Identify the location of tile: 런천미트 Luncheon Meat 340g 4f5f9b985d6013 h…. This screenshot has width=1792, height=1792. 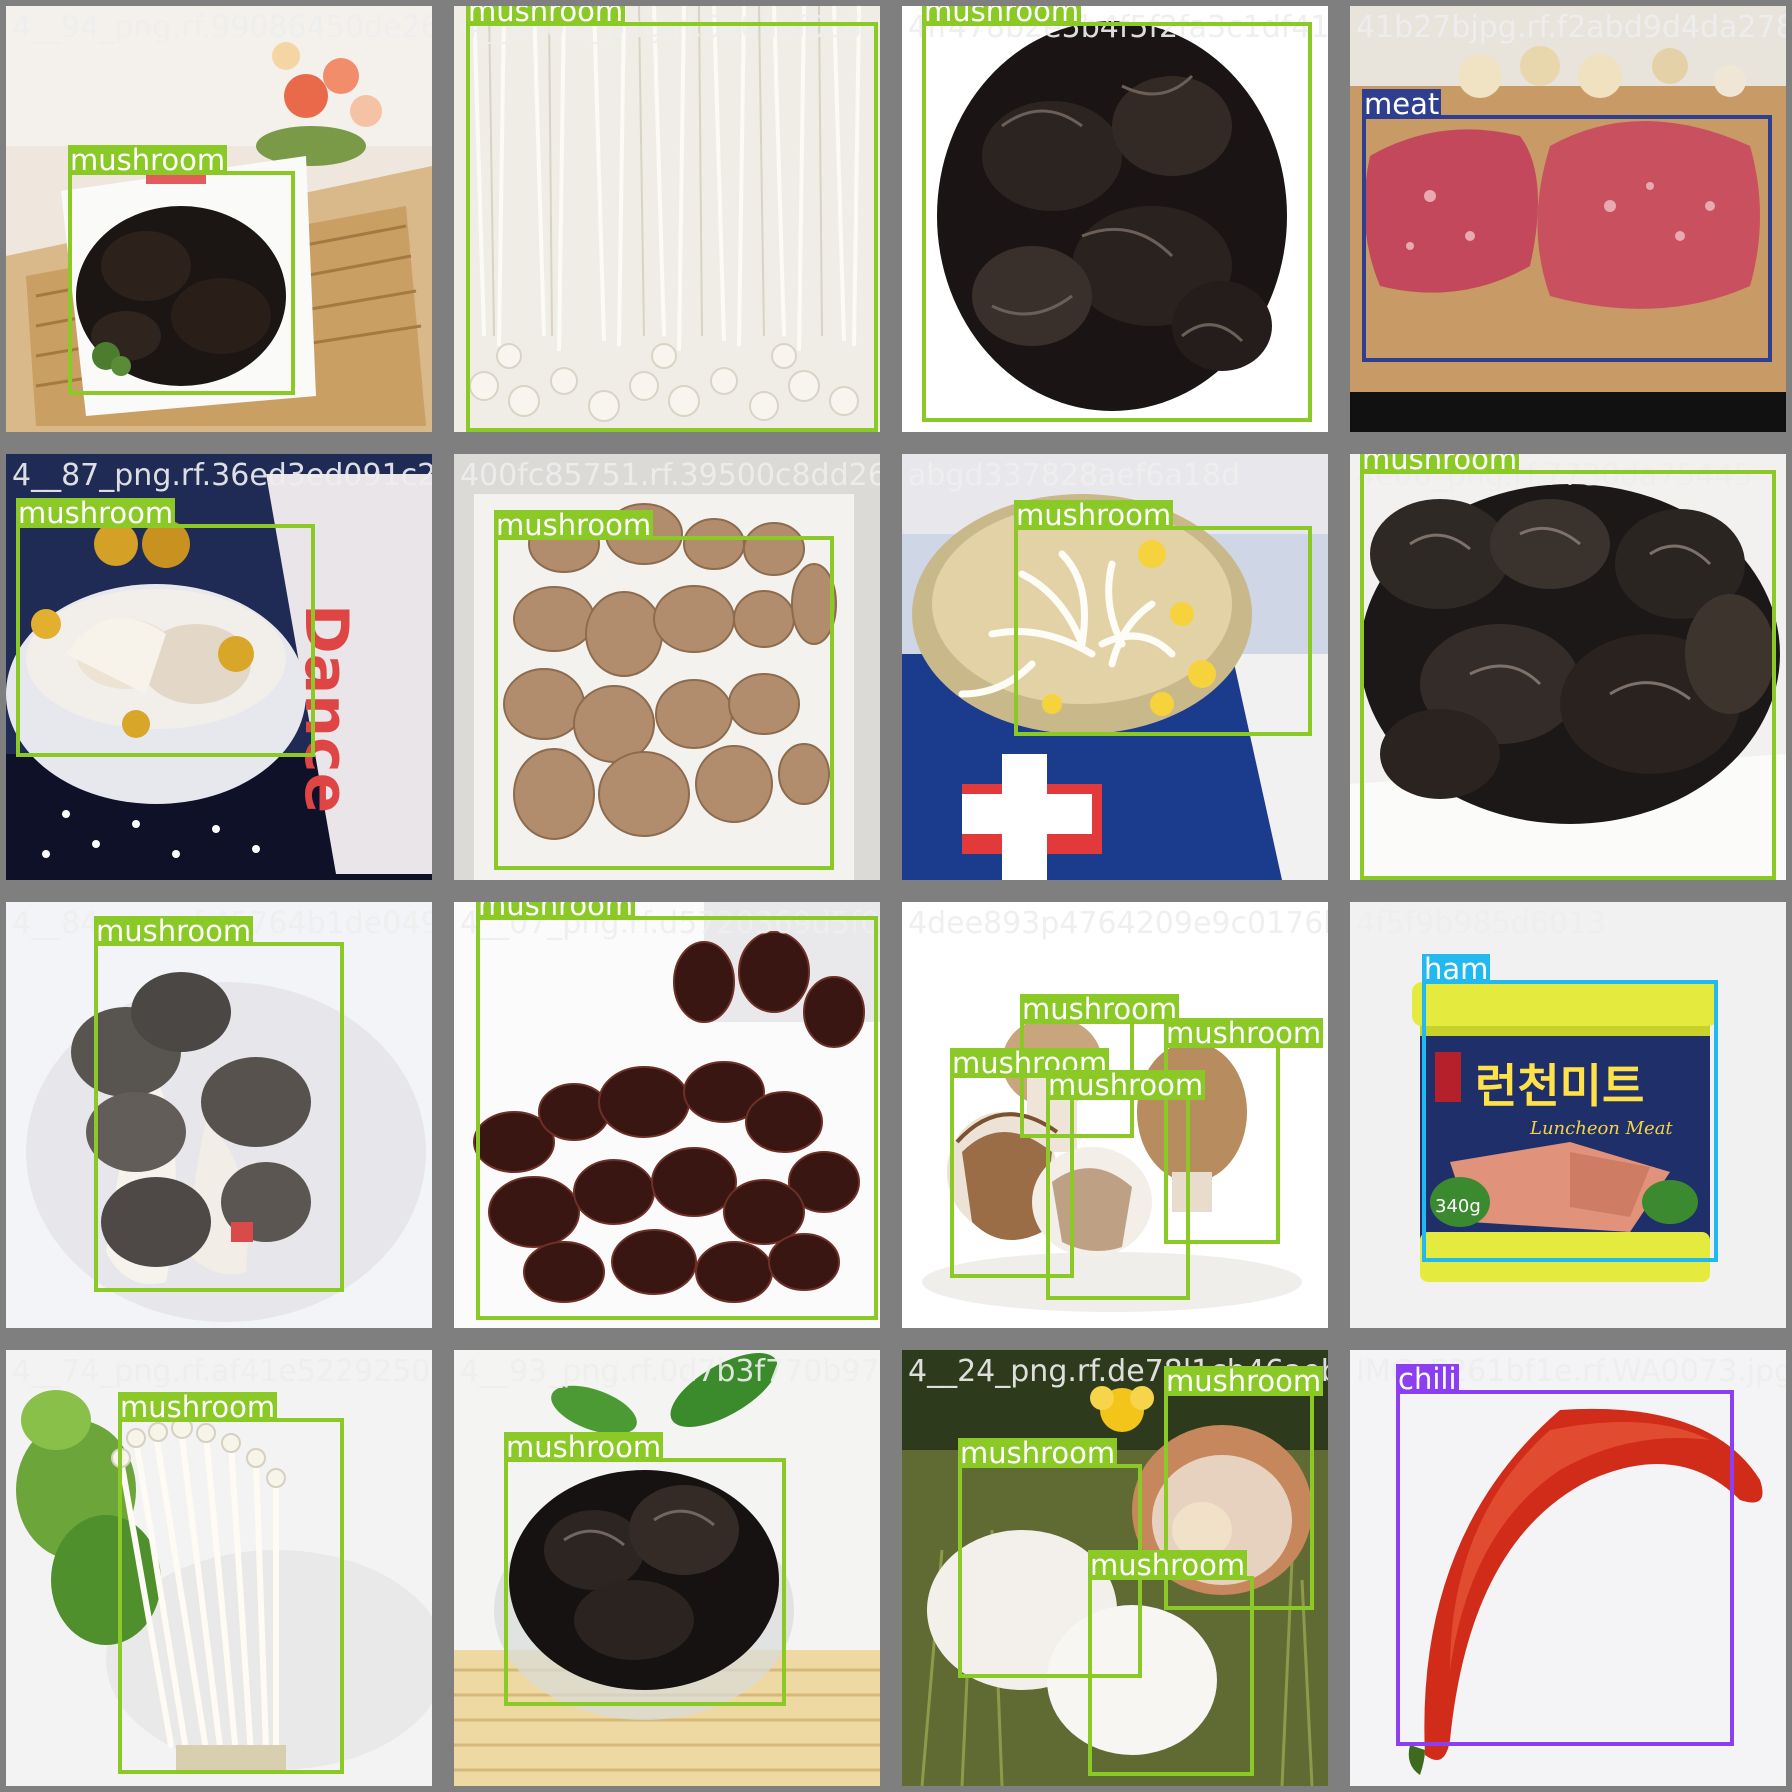
(1568, 1115).